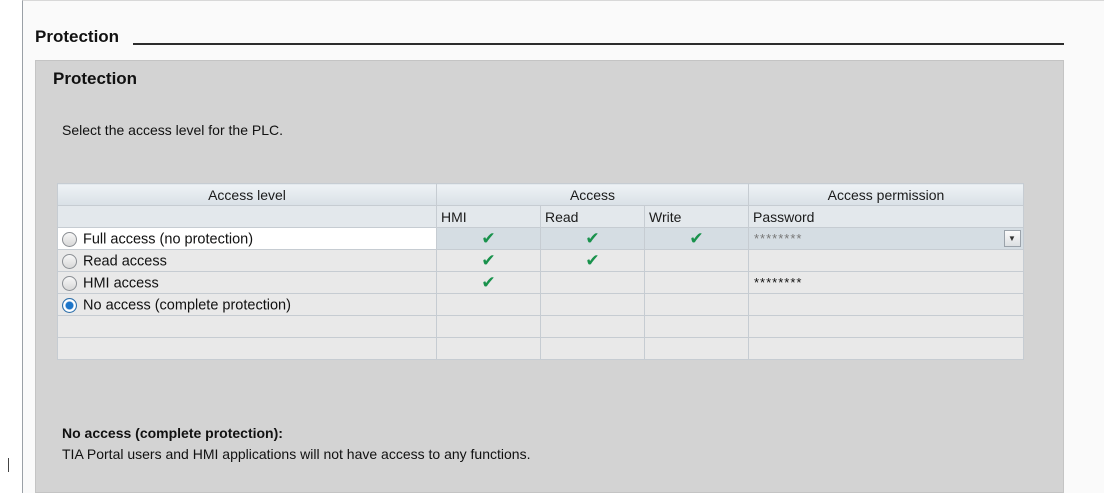 The width and height of the screenshot is (1104, 493). Describe the element at coordinates (121, 283) in the screenshot. I see `option-label: HMI access` at that location.